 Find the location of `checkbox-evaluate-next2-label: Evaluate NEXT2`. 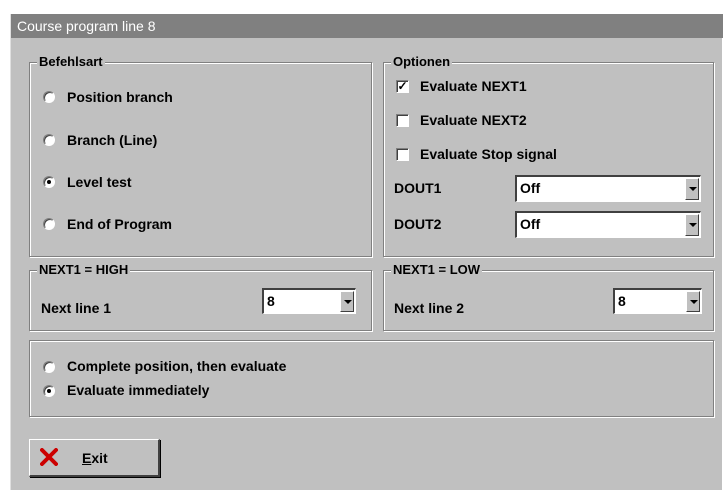

checkbox-evaluate-next2-label: Evaluate NEXT2 is located at coordinates (473, 120).